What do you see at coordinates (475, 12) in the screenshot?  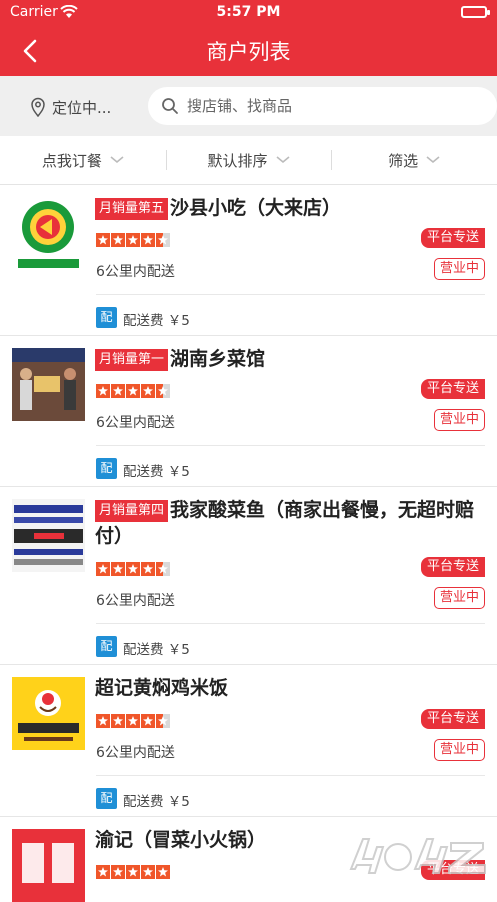 I see `battery-icon` at bounding box center [475, 12].